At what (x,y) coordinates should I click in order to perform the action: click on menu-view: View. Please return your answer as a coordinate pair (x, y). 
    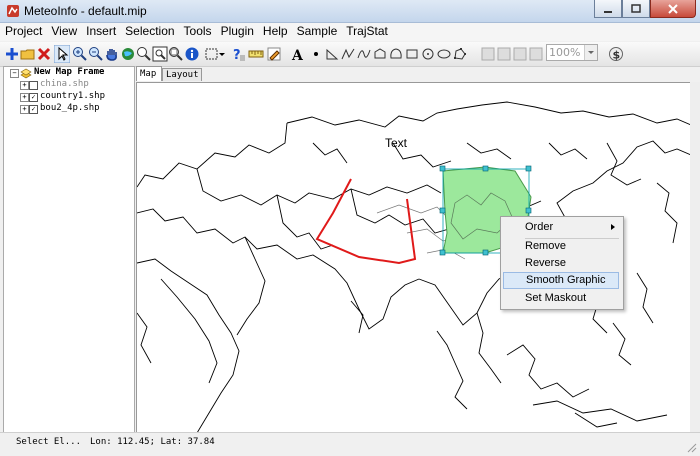
    Looking at the image, I should click on (63, 30).